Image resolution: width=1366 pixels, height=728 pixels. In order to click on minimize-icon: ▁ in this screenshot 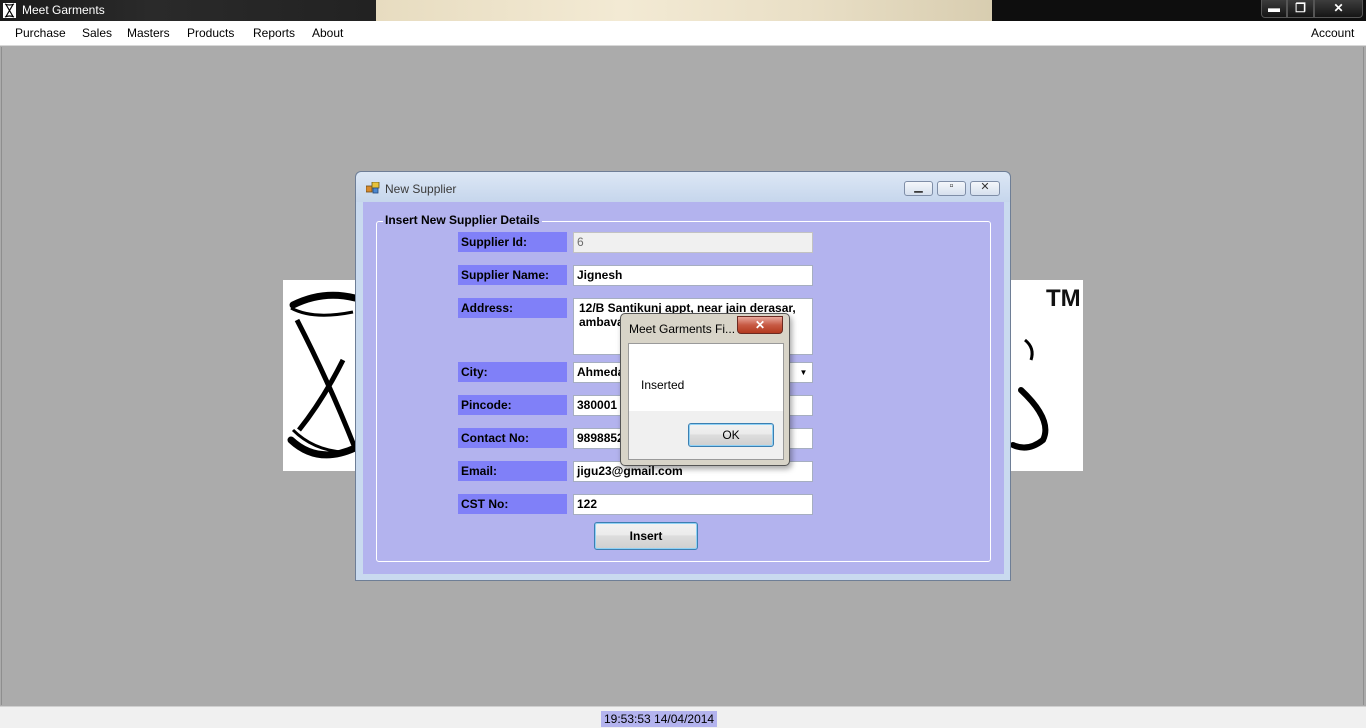, I will do `click(918, 187)`.